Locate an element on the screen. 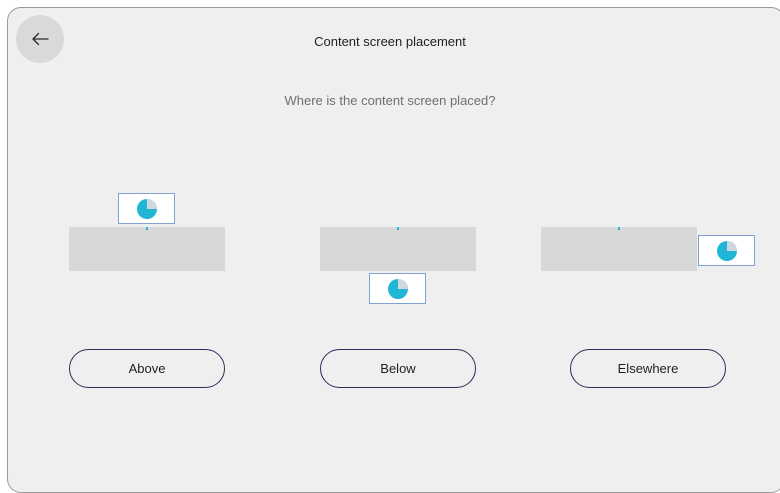 The height and width of the screenshot is (493, 780). page-title: Content screen placement is located at coordinates (390, 41).